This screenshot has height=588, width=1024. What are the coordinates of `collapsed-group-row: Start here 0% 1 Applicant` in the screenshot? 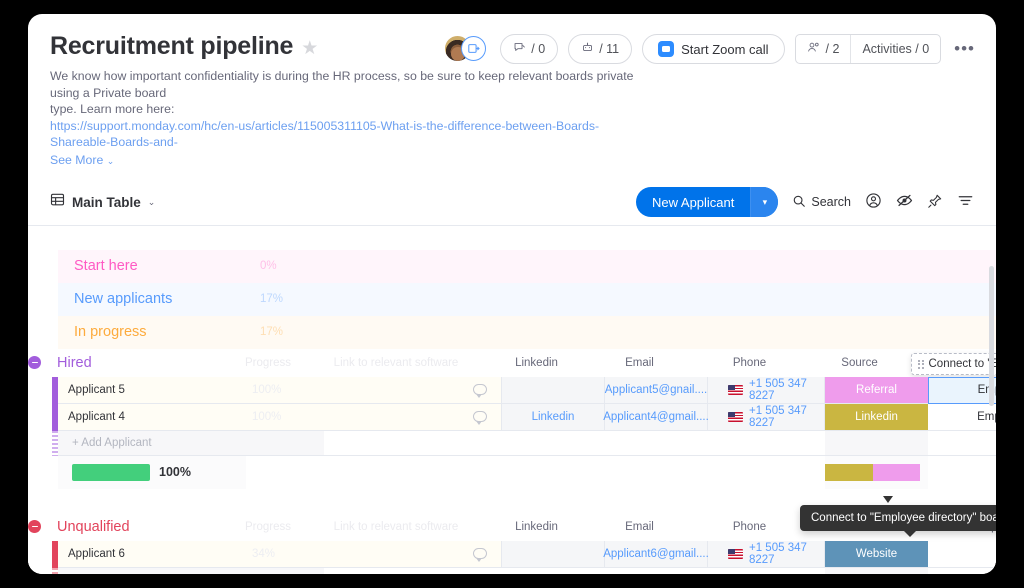 It's located at (527, 266).